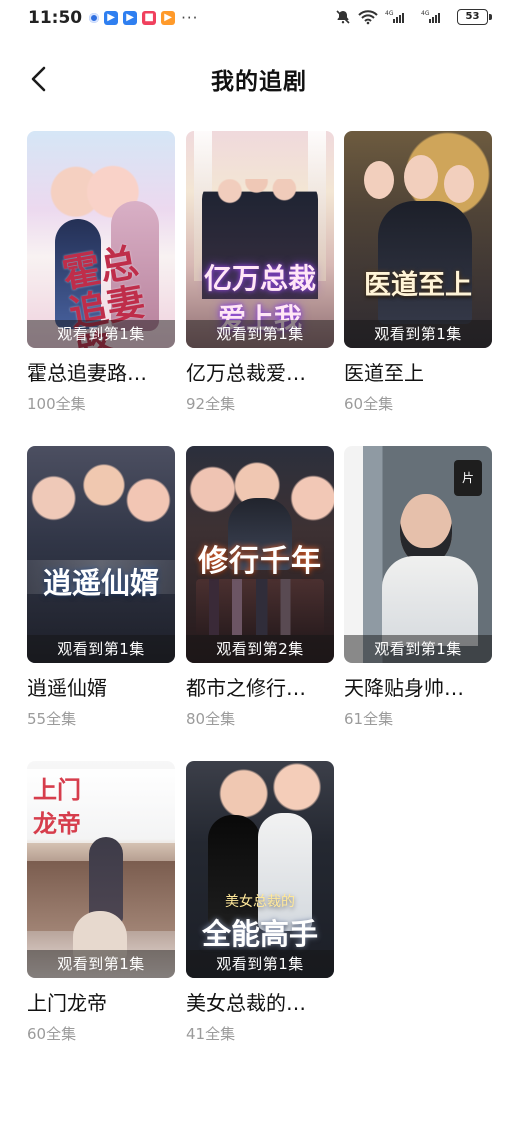 This screenshot has height=1124, width=518. I want to click on poster-scene, so click(260, 607).